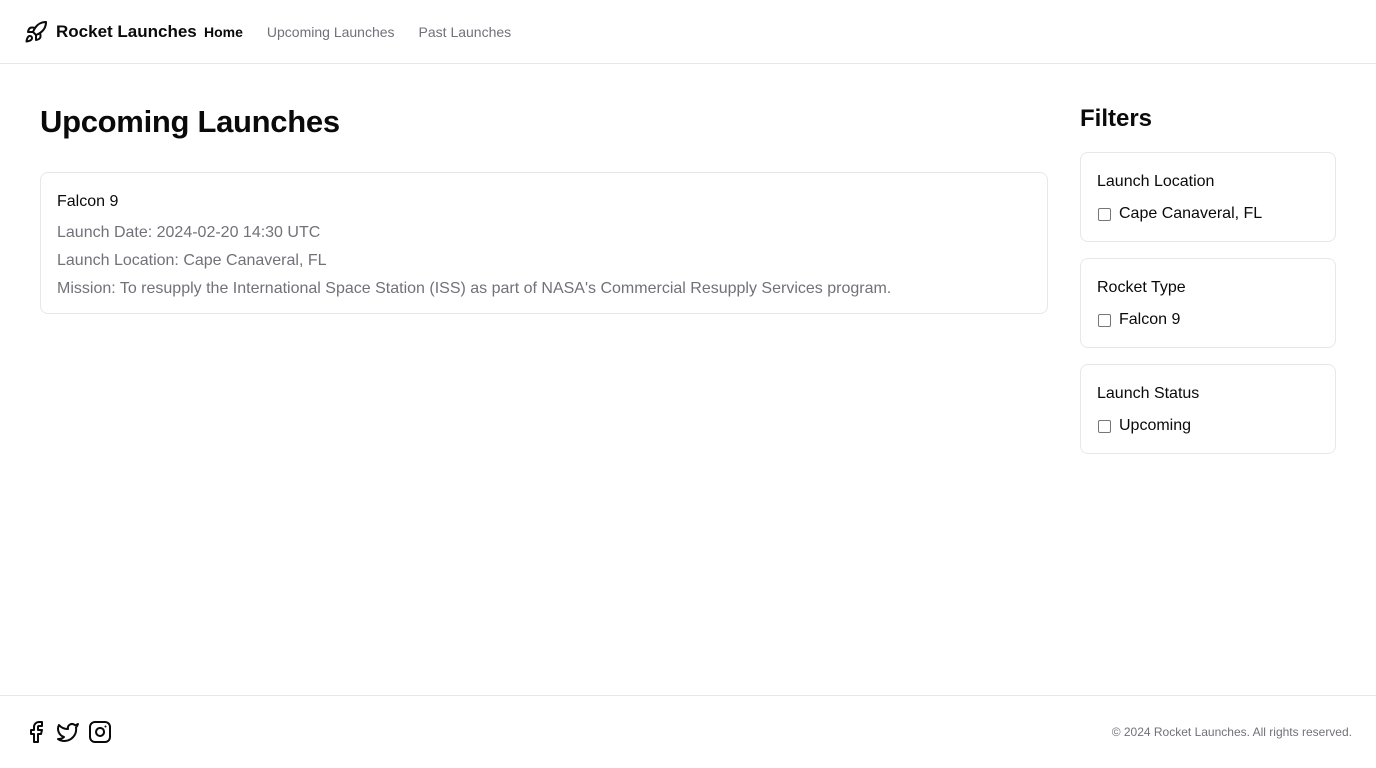  What do you see at coordinates (88, 201) in the screenshot?
I see `launch-name: Falcon 9` at bounding box center [88, 201].